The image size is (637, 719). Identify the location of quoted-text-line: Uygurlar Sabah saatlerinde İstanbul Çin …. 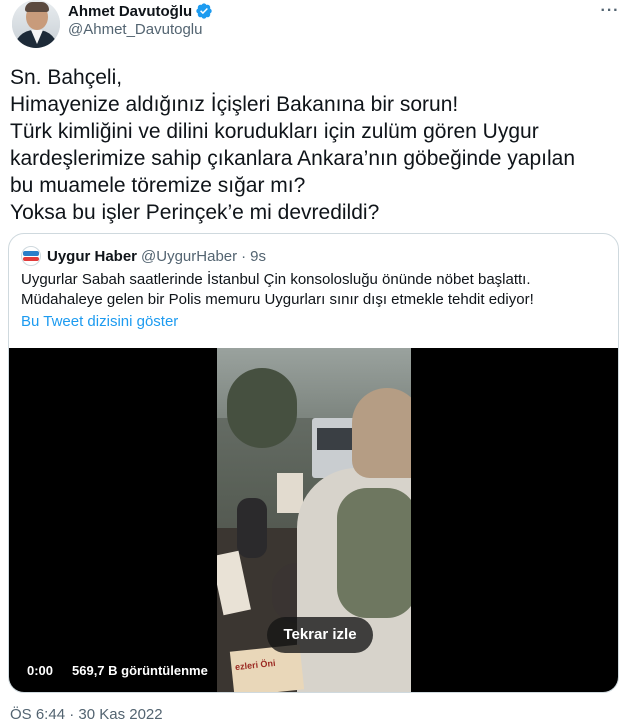
(276, 279).